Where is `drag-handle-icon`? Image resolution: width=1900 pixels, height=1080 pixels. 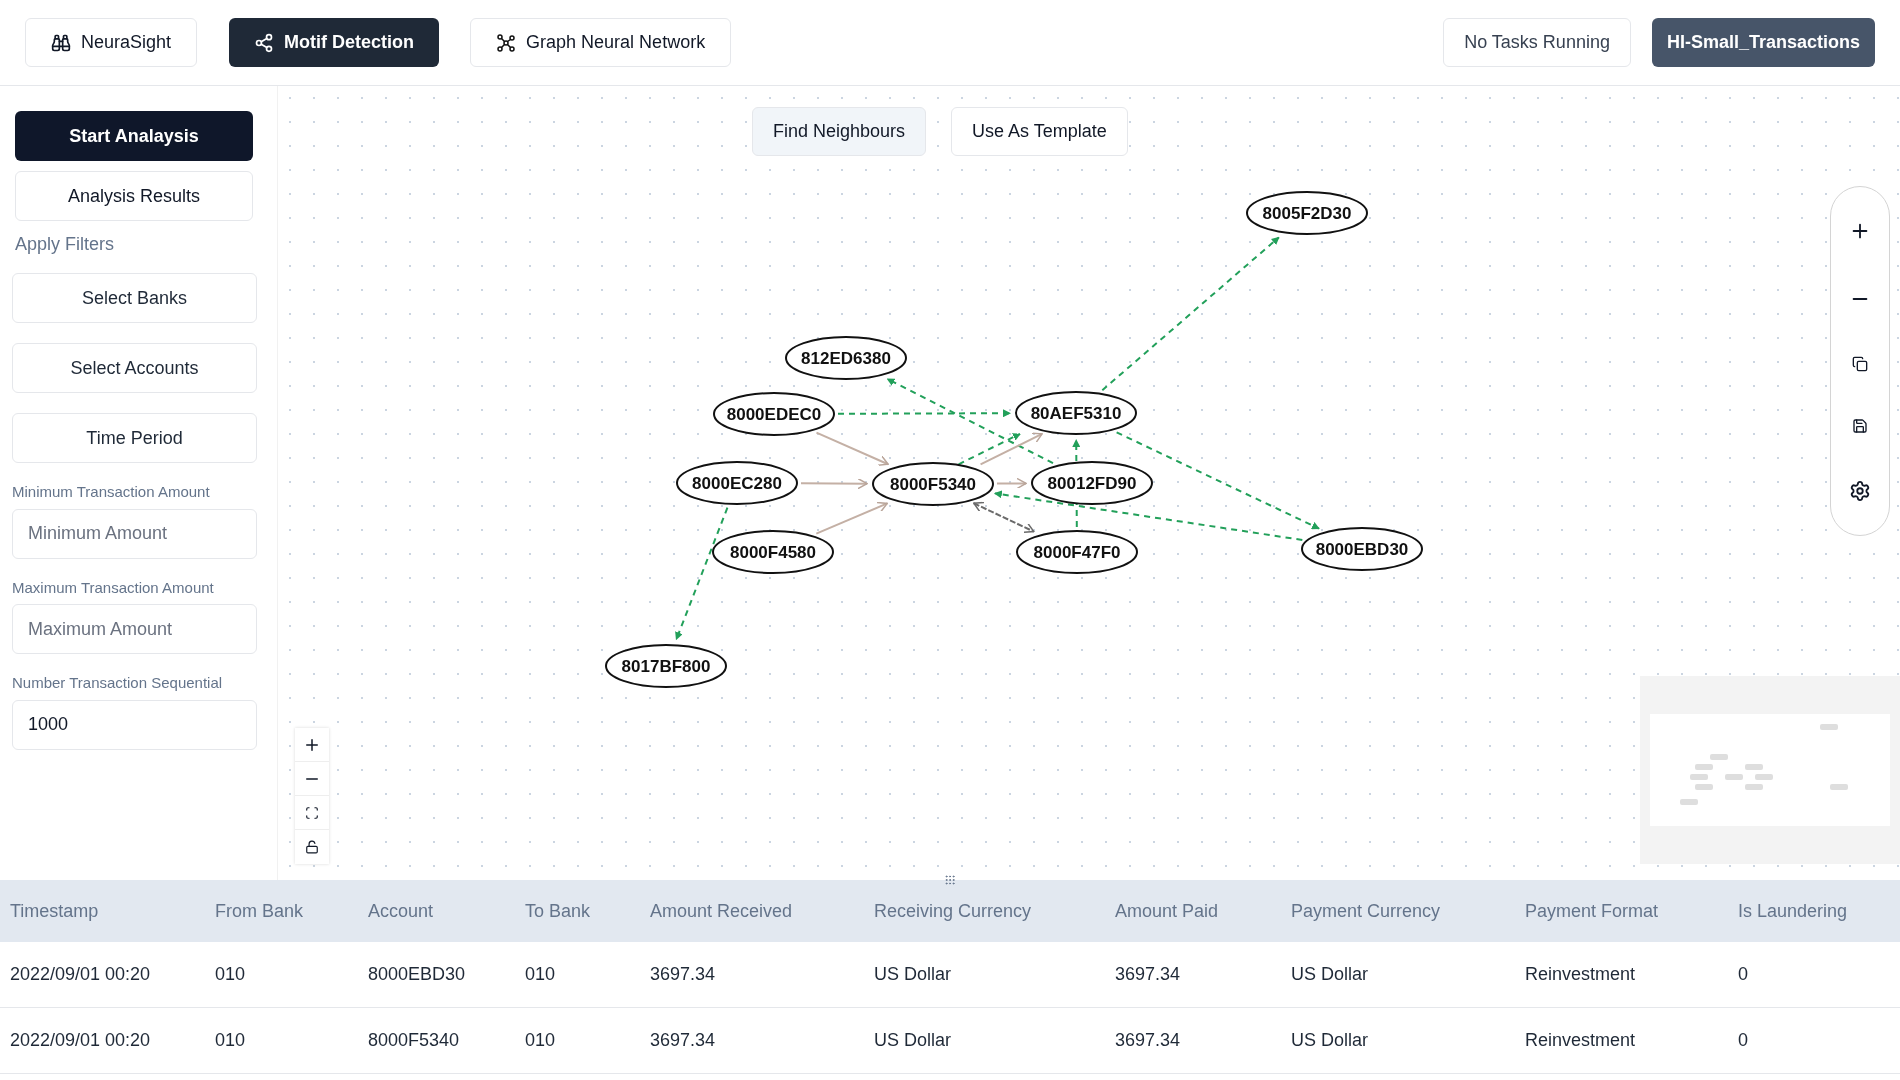 drag-handle-icon is located at coordinates (950, 880).